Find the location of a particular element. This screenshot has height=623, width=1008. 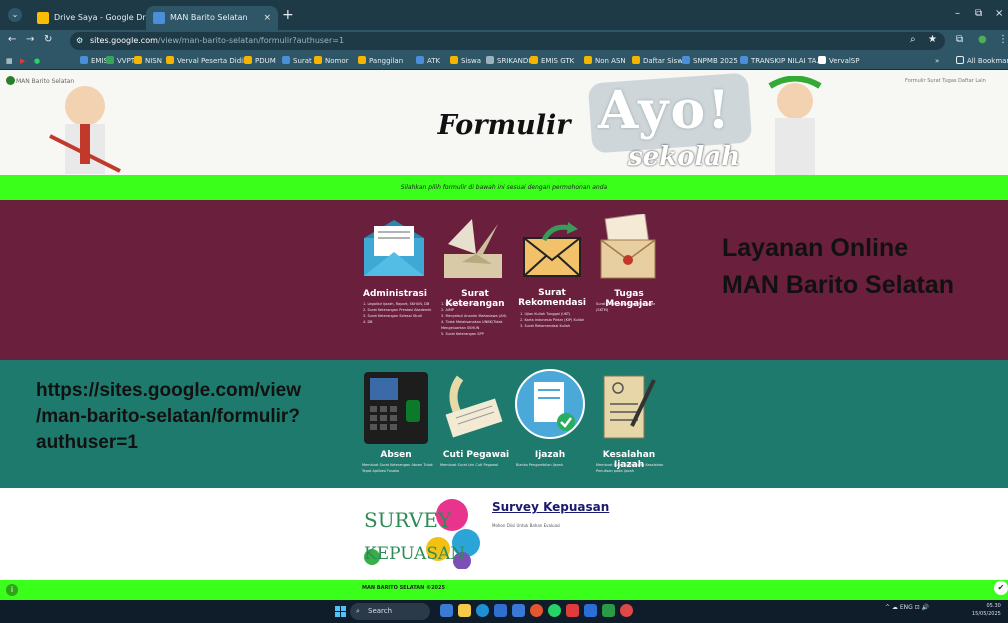

bookmark-item: SNPMB 2025 is located at coordinates (710, 61).